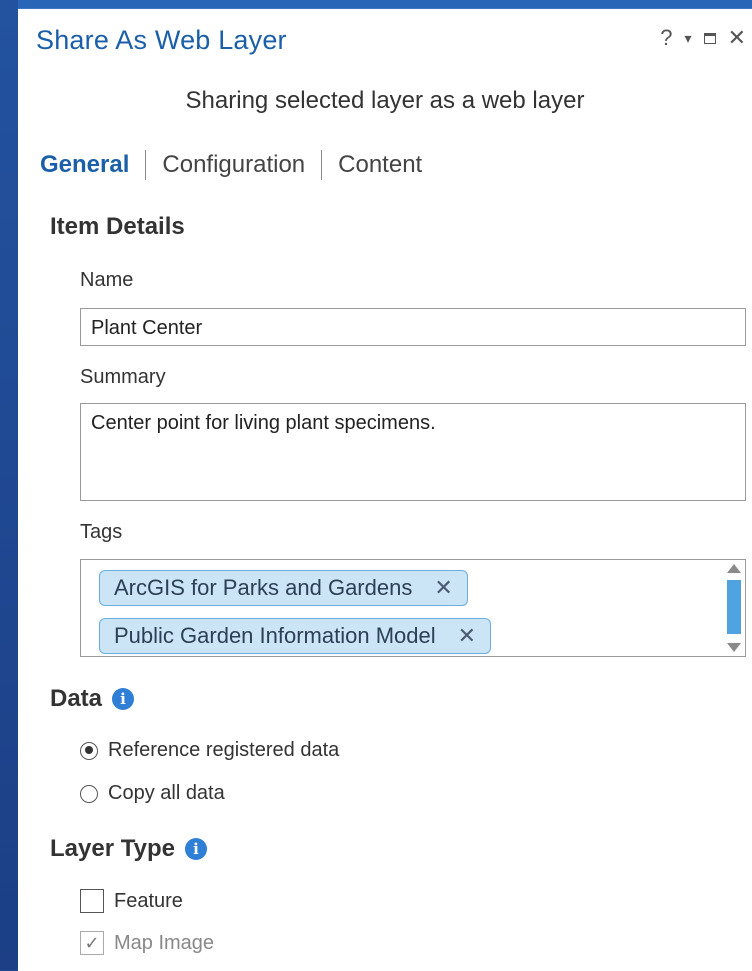 This screenshot has width=752, height=971. I want to click on scroll-down-arrow-icon, so click(734, 647).